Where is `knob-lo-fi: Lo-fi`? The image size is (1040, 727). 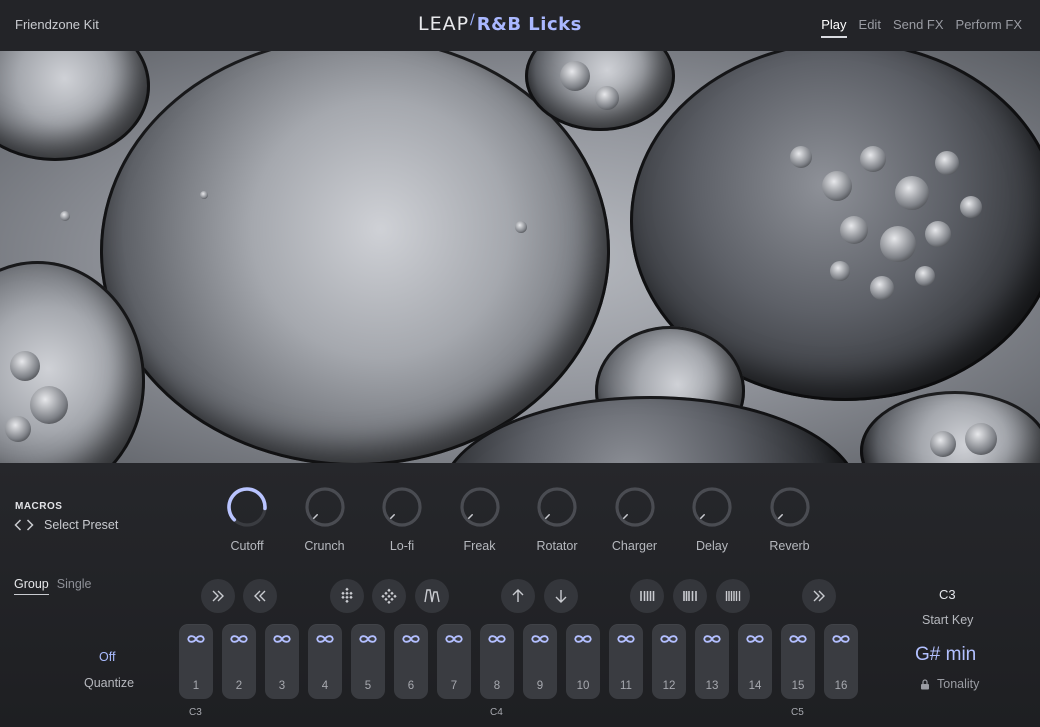
knob-lo-fi: Lo-fi is located at coordinates (402, 520).